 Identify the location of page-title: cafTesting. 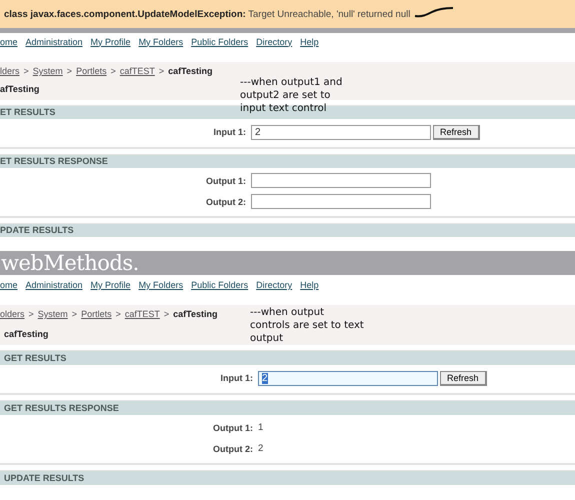
(26, 334).